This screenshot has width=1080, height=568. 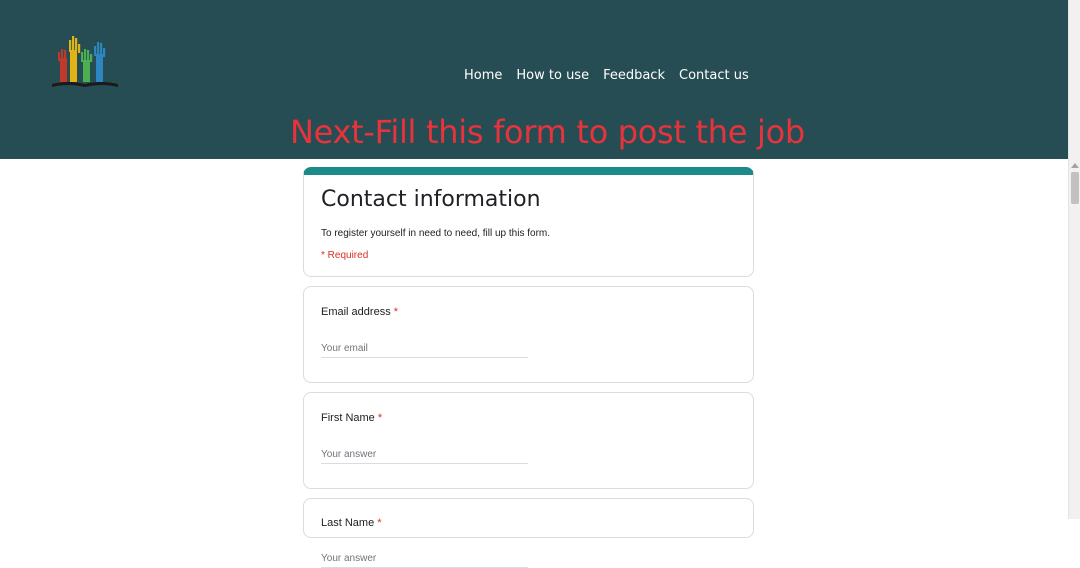 I want to click on vertical-scrollbar, so click(x=1074, y=259).